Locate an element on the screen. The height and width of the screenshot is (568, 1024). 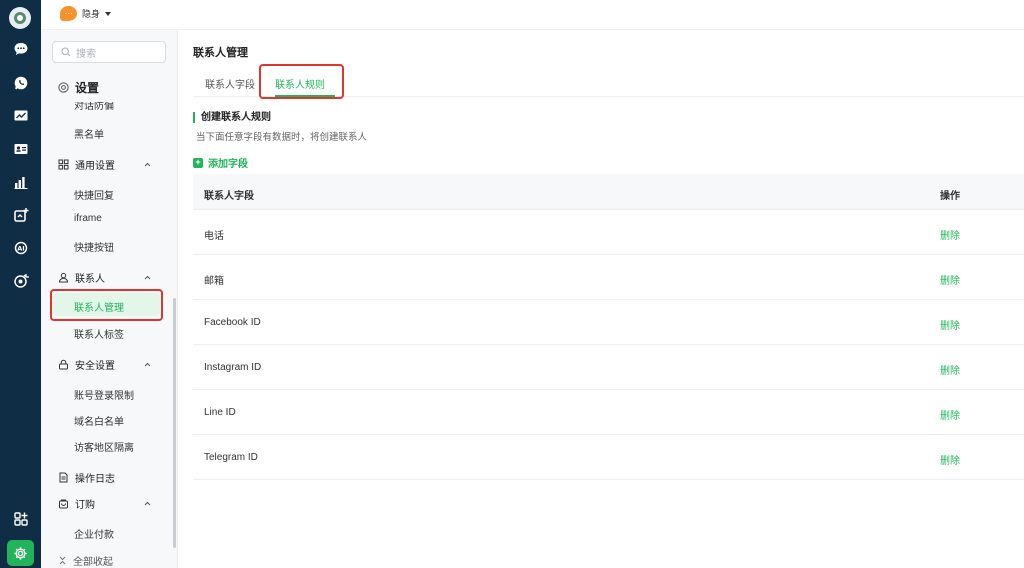
table-row: Instagram ID 删除 is located at coordinates (608, 367).